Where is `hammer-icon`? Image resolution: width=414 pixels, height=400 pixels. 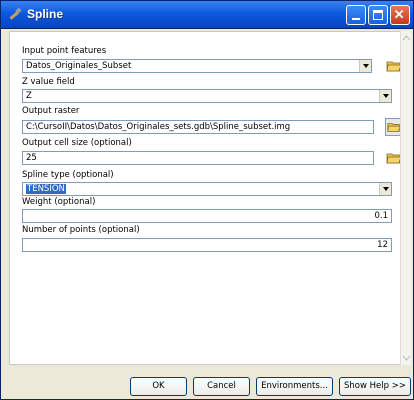
hammer-icon is located at coordinates (15, 13).